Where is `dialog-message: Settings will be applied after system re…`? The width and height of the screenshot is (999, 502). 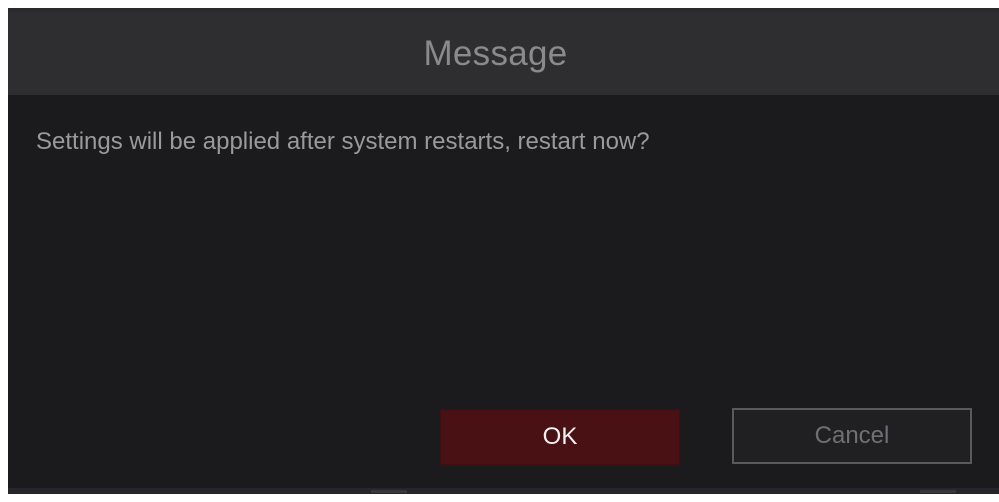 dialog-message: Settings will be applied after system re… is located at coordinates (343, 141).